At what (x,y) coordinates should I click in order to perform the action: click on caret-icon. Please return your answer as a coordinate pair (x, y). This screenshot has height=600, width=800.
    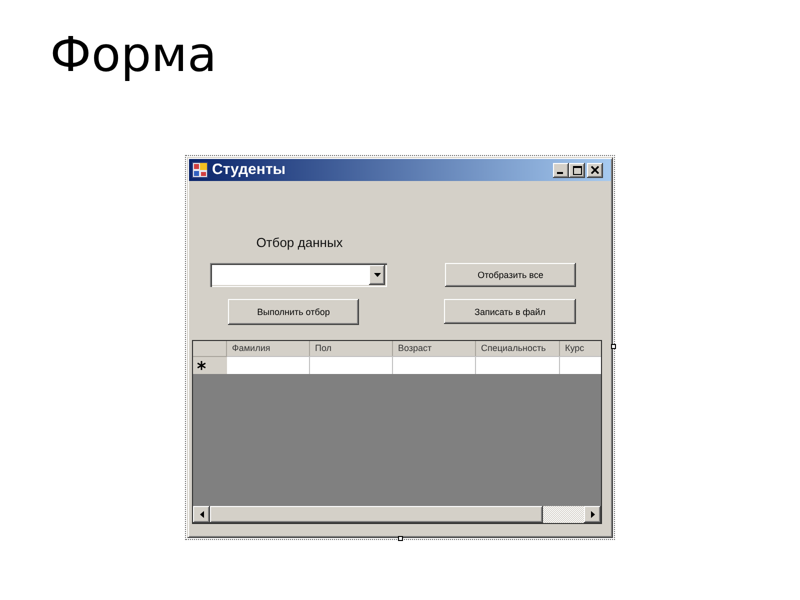
    Looking at the image, I should click on (377, 275).